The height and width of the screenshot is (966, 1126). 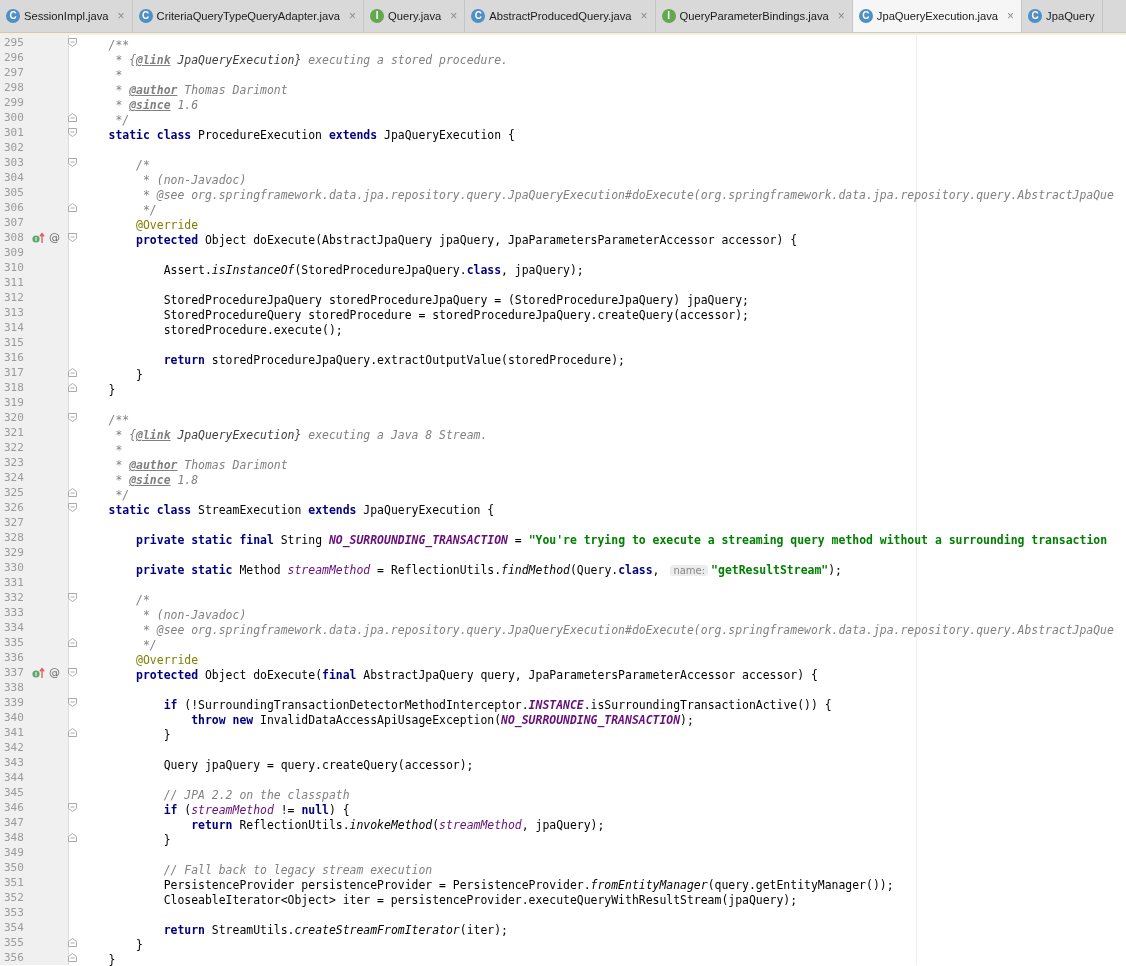 I want to click on code-line: /**, so click(x=118, y=420).